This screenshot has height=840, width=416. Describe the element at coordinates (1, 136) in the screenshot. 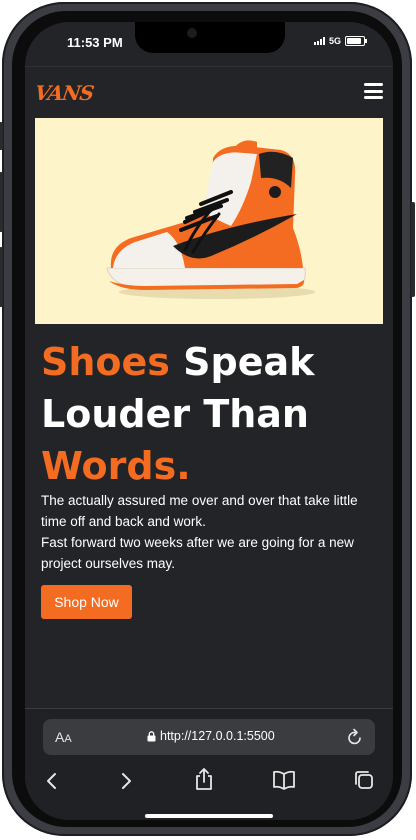

I see `mute-switch` at that location.